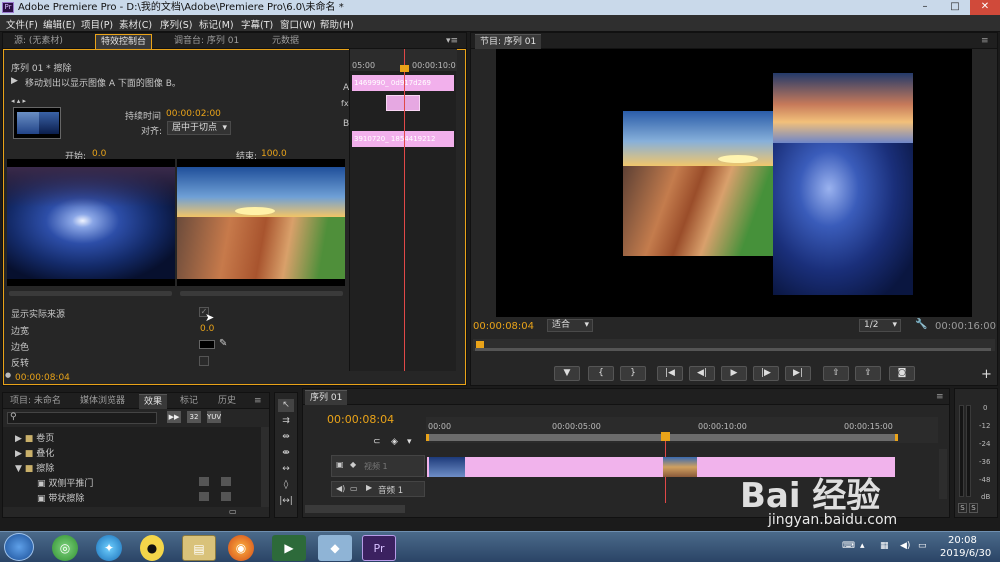 The height and width of the screenshot is (562, 1000). What do you see at coordinates (567, 373) in the screenshot?
I see `add-marker-button: ▼` at bounding box center [567, 373].